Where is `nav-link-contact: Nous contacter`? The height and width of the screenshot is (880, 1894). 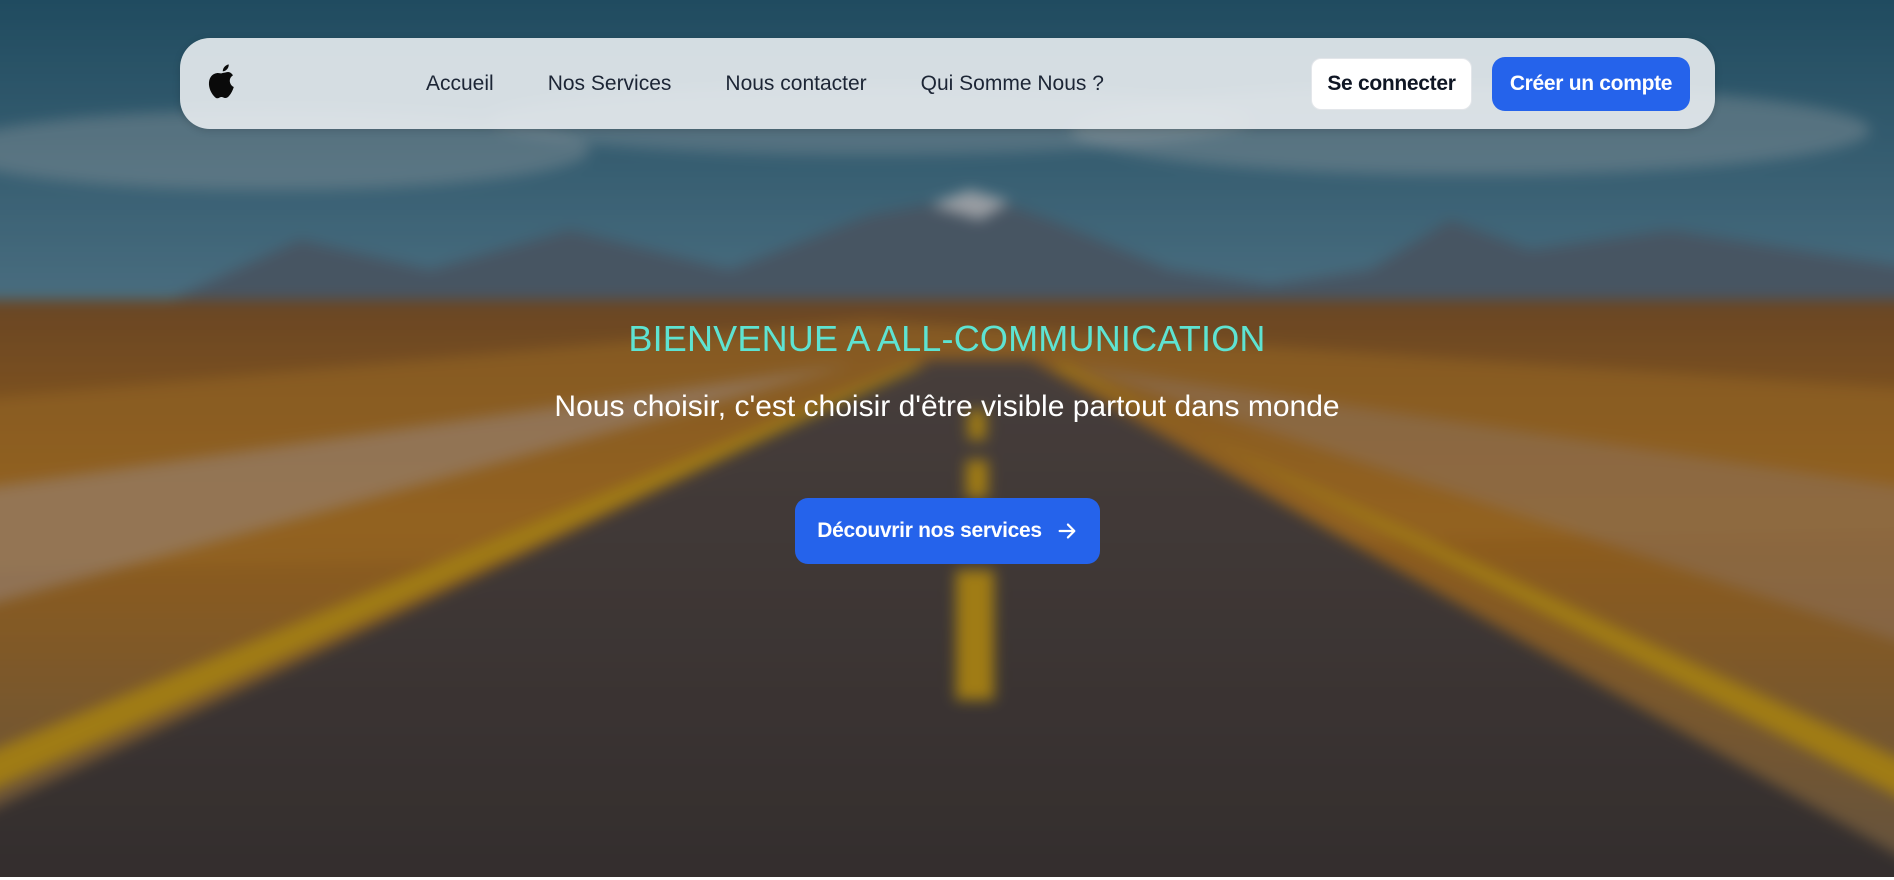
nav-link-contact: Nous contacter is located at coordinates (795, 84).